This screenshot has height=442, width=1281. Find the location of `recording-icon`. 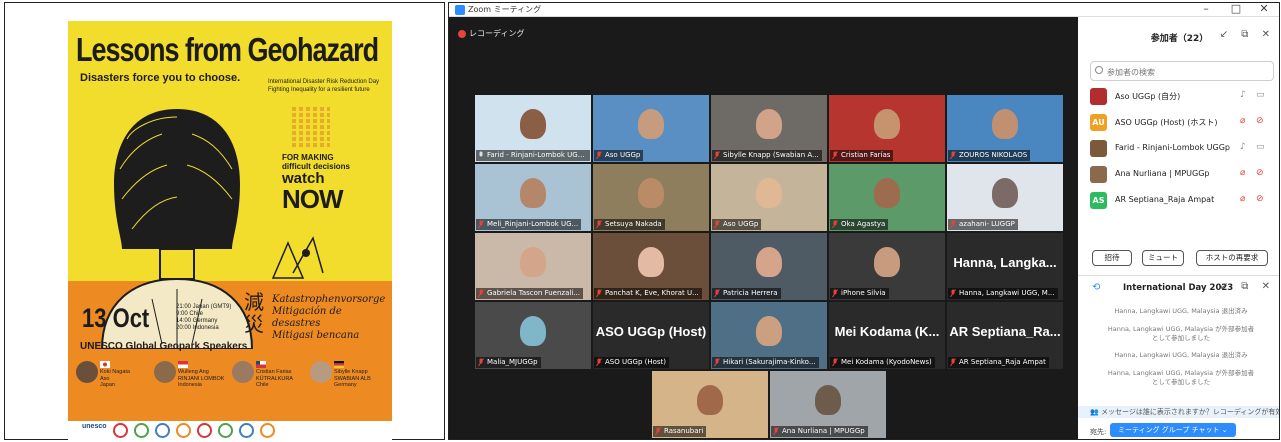

recording-icon is located at coordinates (462, 34).